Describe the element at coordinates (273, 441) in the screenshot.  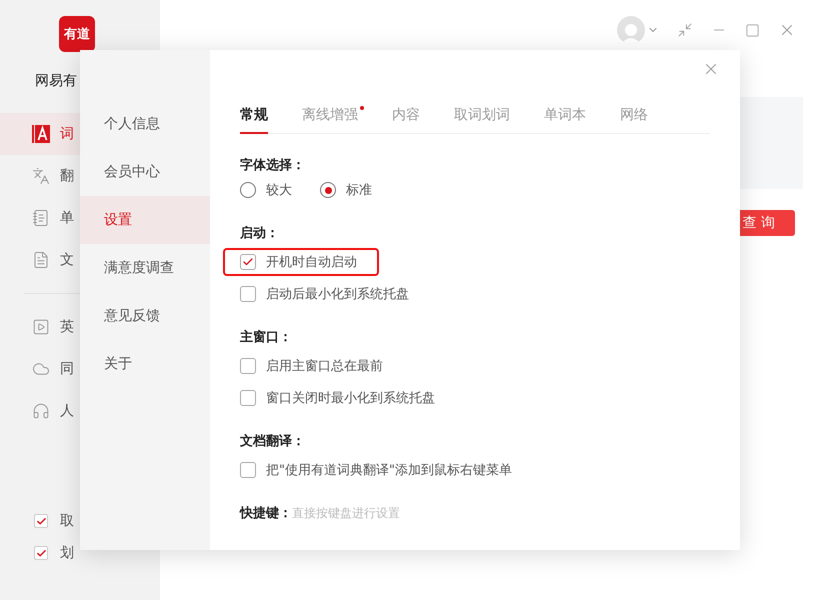
I see `section-title: 文档翻译：` at that location.